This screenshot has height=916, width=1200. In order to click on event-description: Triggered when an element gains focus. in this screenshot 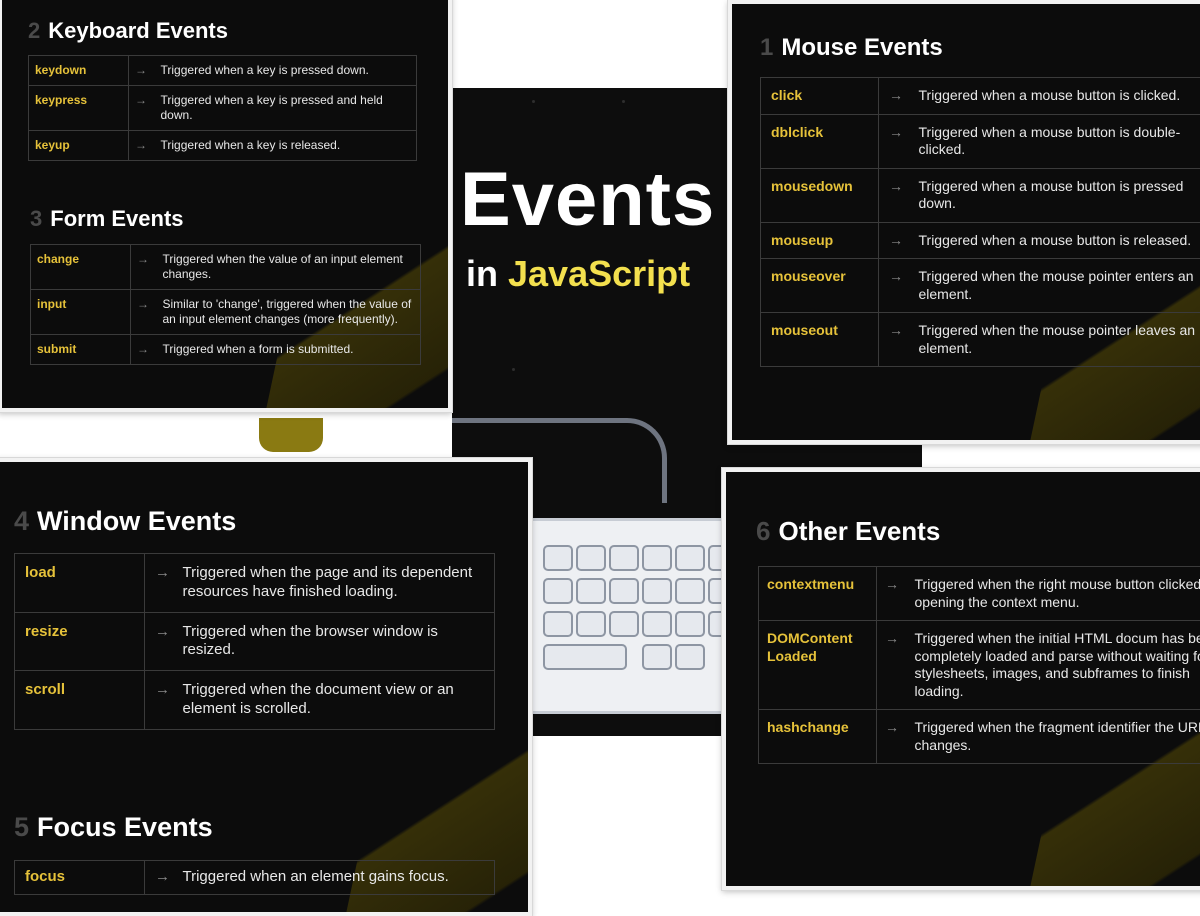, I will do `click(334, 878)`.